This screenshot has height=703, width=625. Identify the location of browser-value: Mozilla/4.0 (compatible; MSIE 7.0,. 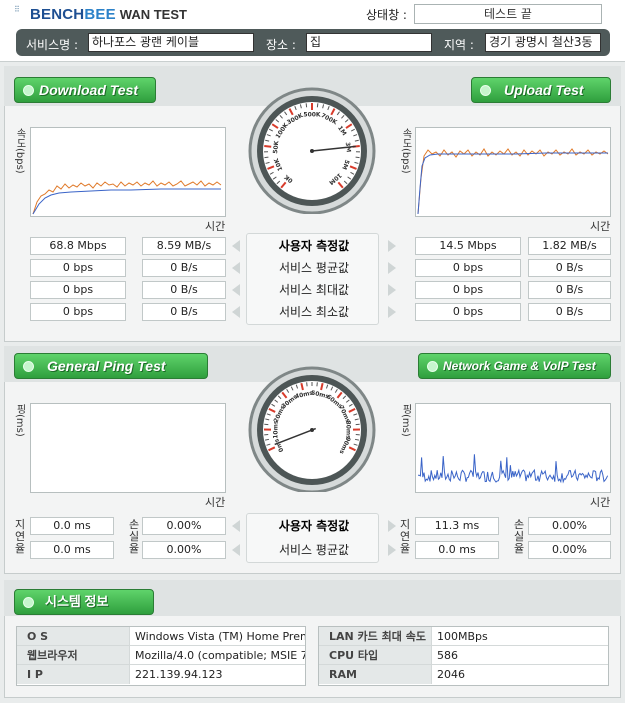
(217, 655).